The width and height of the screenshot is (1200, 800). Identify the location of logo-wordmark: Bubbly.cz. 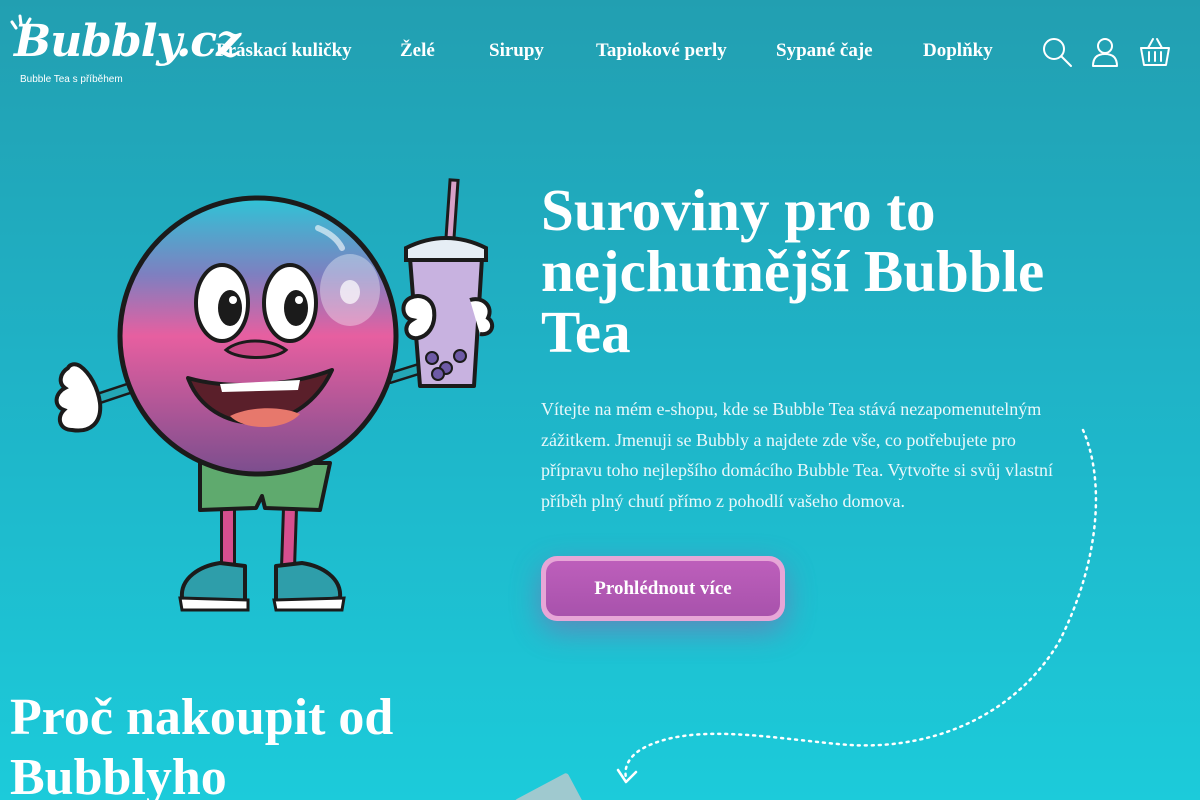
(127, 41).